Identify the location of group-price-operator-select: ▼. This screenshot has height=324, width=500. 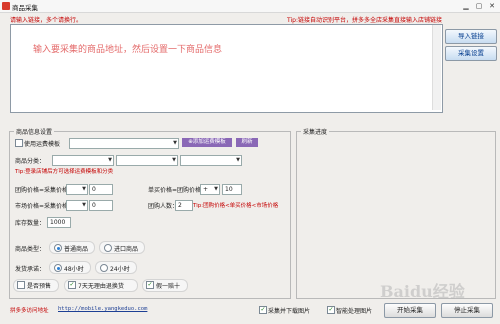
(77, 189).